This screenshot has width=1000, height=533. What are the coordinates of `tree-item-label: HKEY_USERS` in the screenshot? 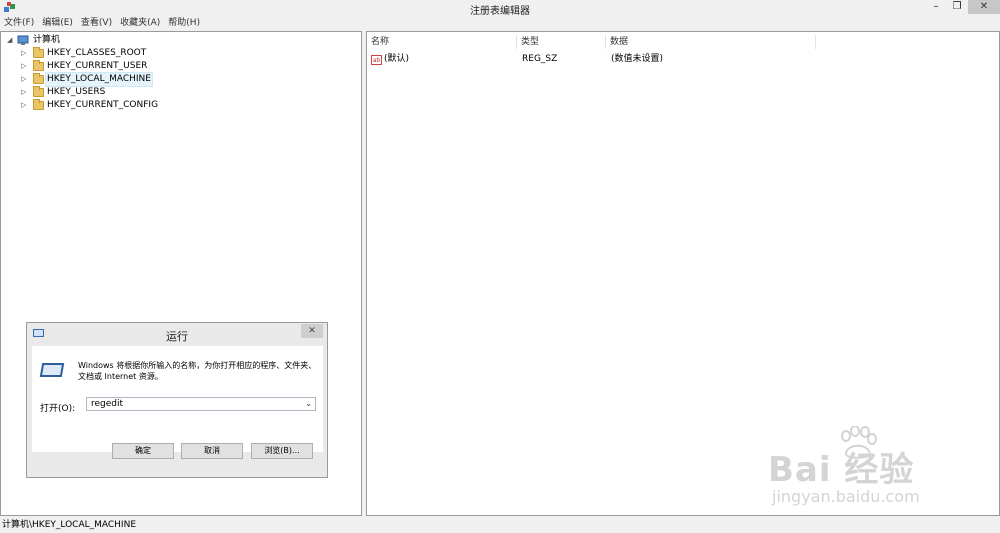 It's located at (76, 92).